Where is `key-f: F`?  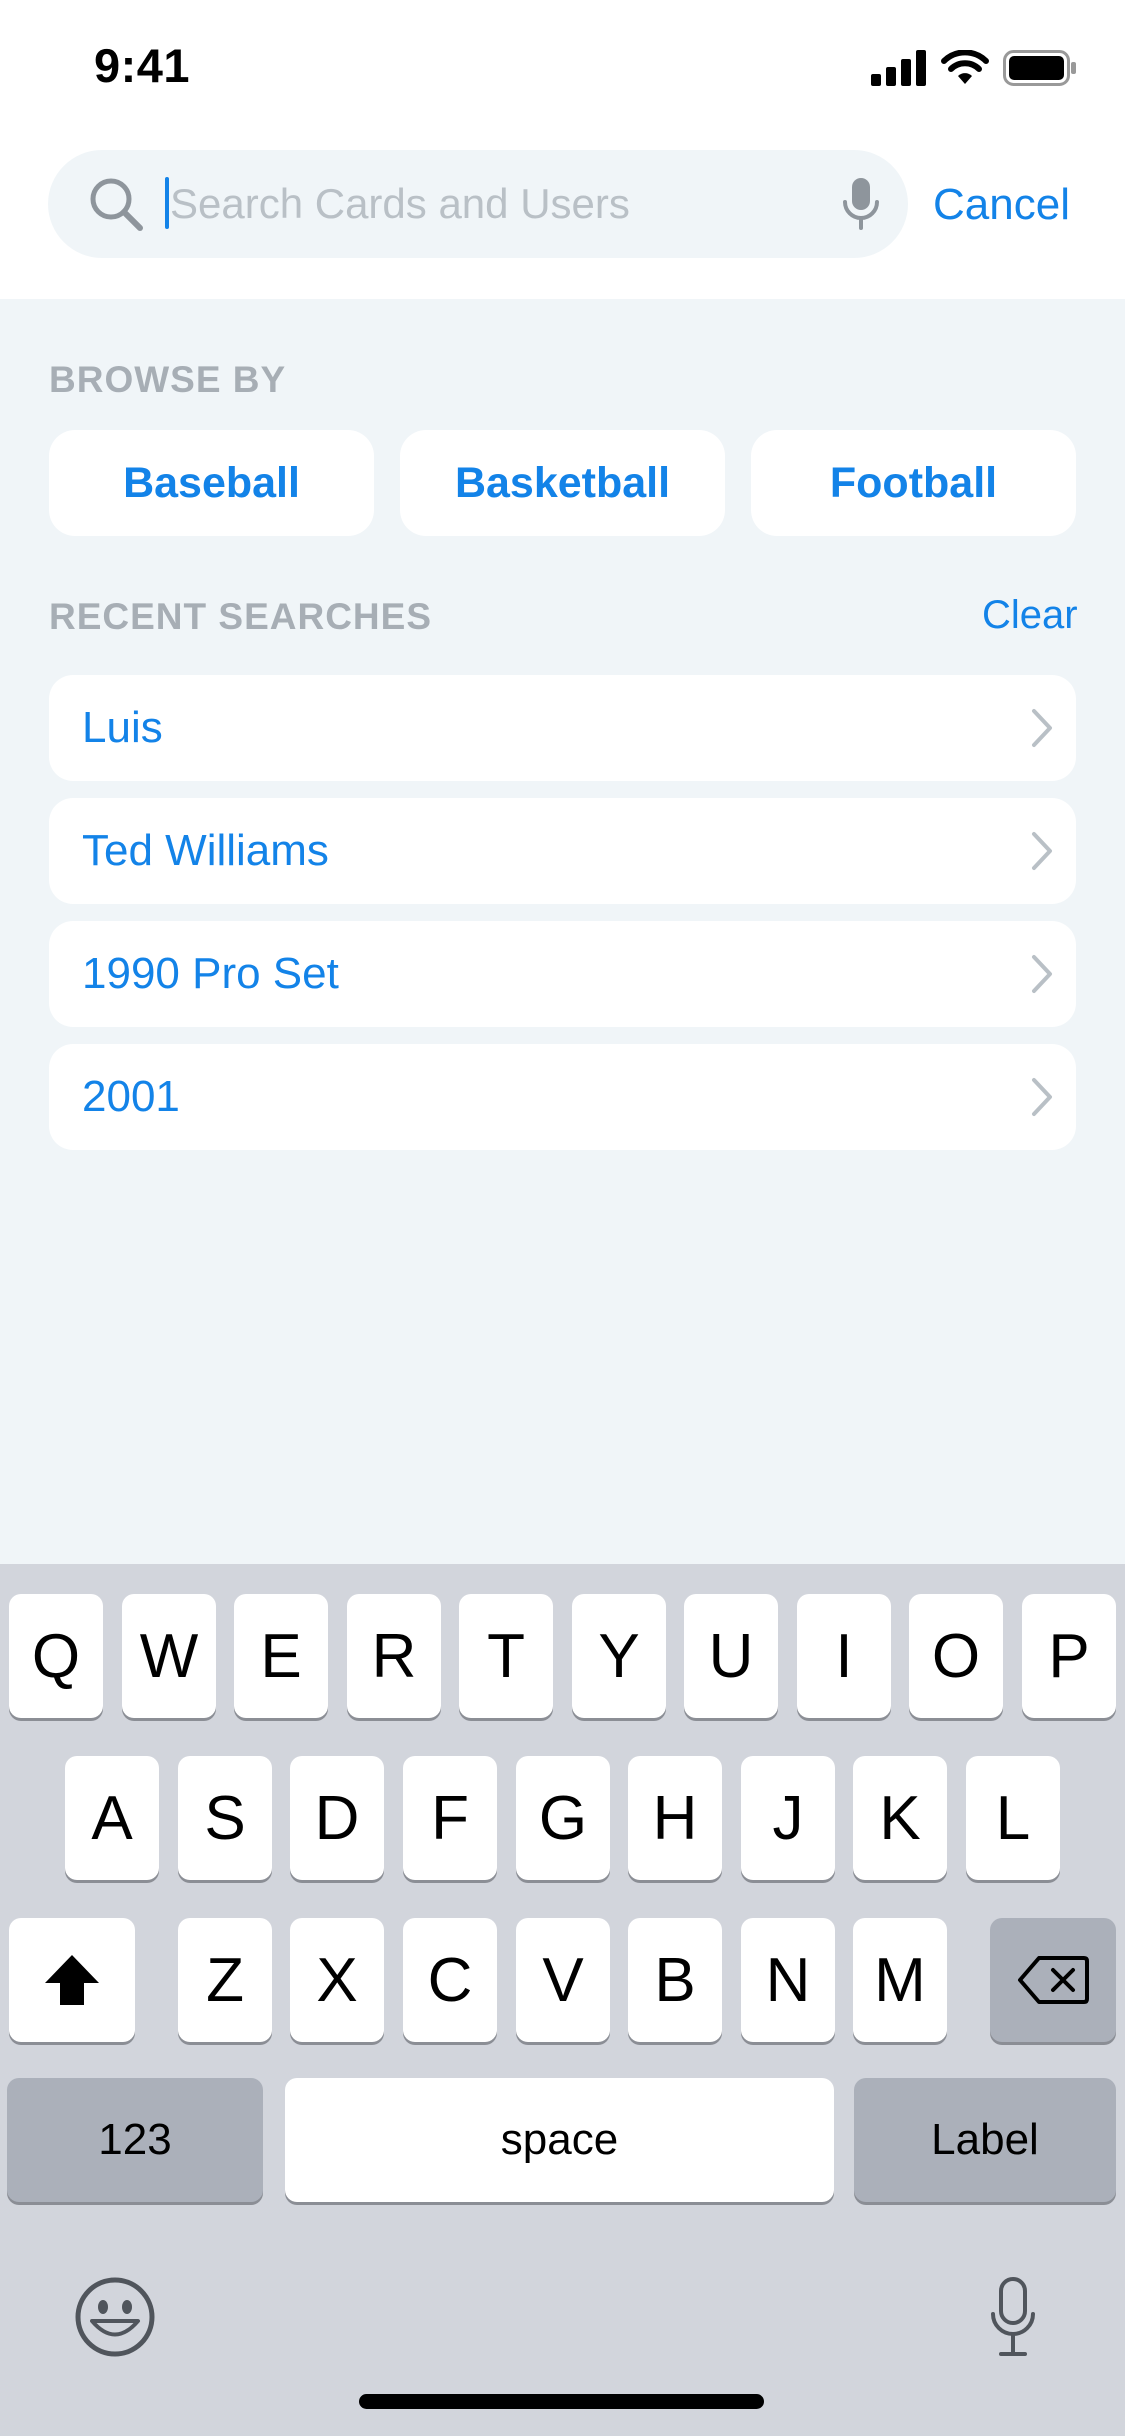 key-f: F is located at coordinates (450, 1818).